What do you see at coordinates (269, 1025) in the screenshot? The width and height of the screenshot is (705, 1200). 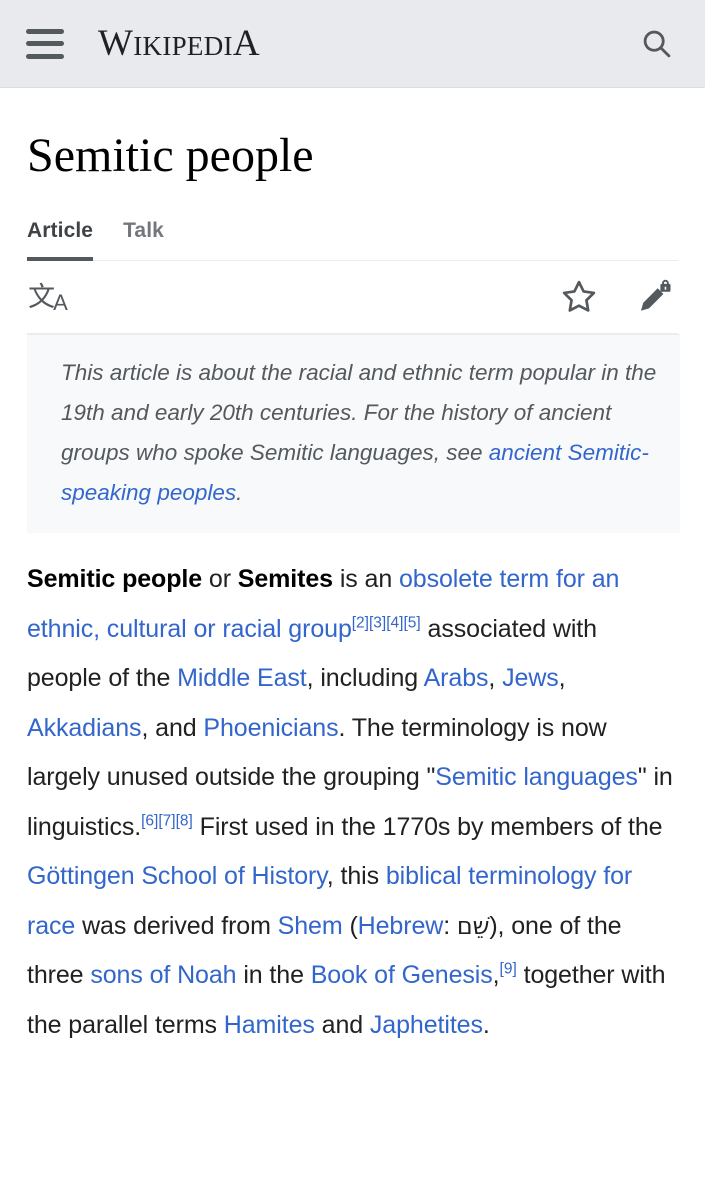 I see `link-hamites: Hamites` at bounding box center [269, 1025].